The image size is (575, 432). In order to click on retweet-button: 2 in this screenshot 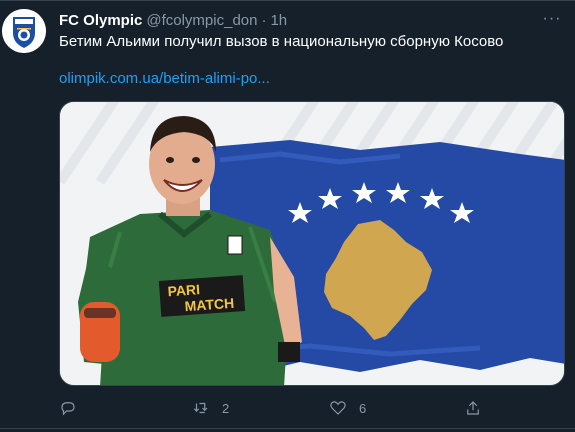, I will do `click(210, 408)`.